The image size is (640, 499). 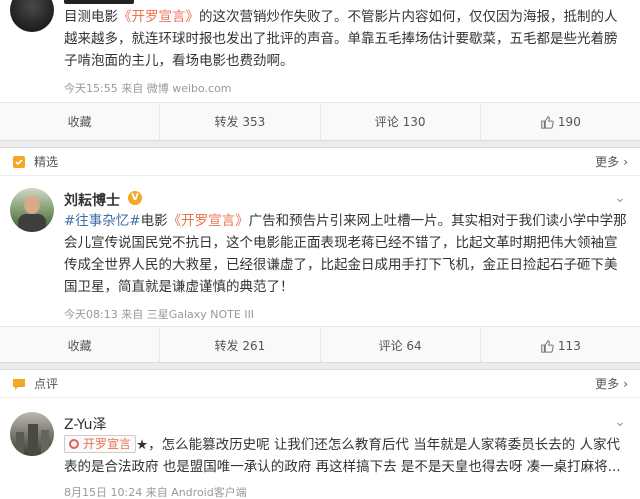 What do you see at coordinates (155, 492) in the screenshot?
I see `post-meta: 8月15日 10:24 来自 Android客户端` at bounding box center [155, 492].